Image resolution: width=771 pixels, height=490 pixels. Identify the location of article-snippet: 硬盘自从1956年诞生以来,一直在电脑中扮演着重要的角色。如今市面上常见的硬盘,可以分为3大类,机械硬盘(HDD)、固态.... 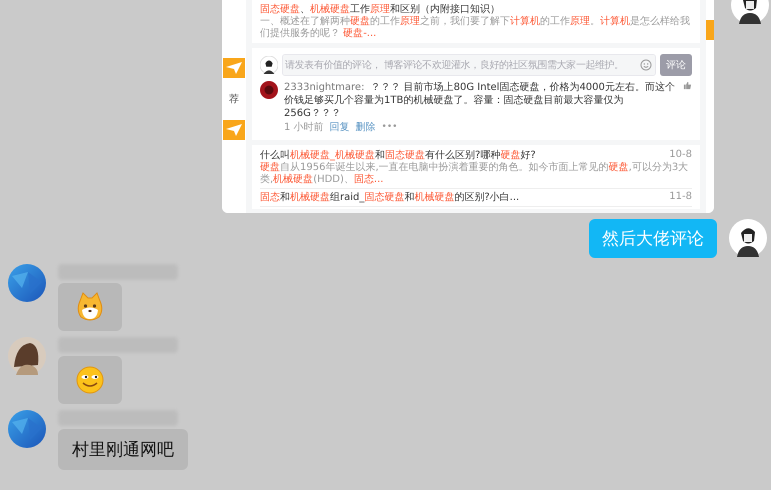
(475, 174).